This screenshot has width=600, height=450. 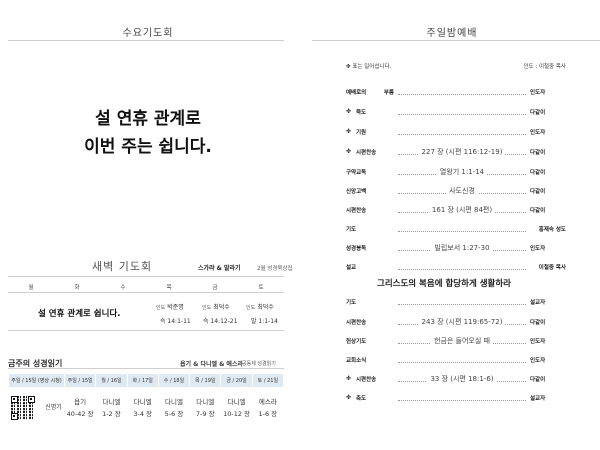 What do you see at coordinates (80, 401) in the screenshot?
I see `reading-book: 욥기` at bounding box center [80, 401].